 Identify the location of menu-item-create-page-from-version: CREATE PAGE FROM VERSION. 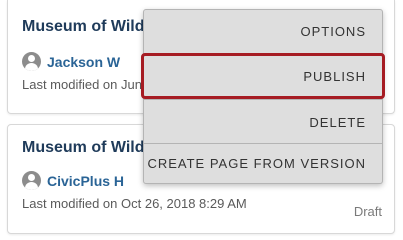
(263, 164).